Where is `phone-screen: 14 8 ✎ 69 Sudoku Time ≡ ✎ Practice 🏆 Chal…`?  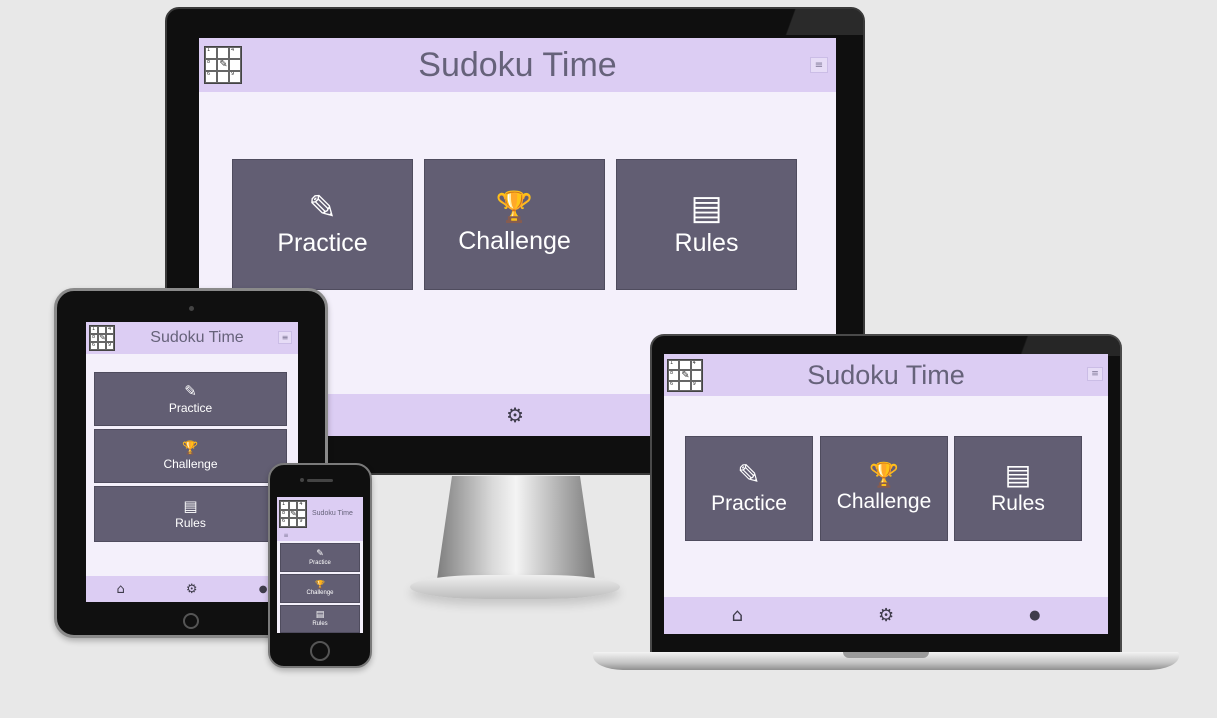
phone-screen: 14 8 ✎ 69 Sudoku Time ≡ ✎ Practice 🏆 Chal… is located at coordinates (320, 565).